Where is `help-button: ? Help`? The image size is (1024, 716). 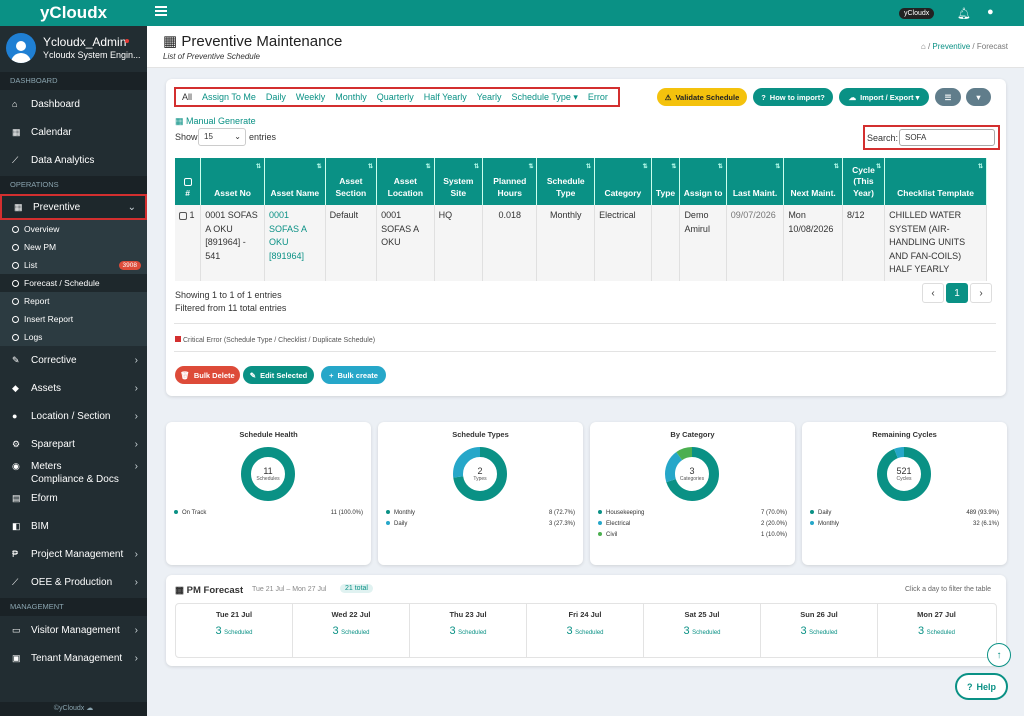 help-button: ? Help is located at coordinates (981, 686).